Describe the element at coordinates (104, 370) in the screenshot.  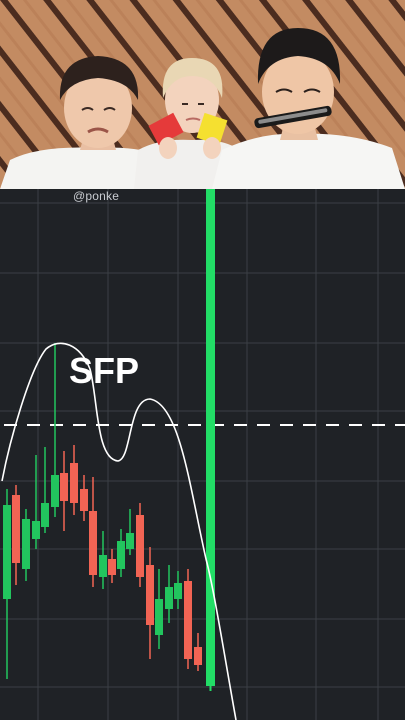
I see `pattern-label: SFP` at that location.